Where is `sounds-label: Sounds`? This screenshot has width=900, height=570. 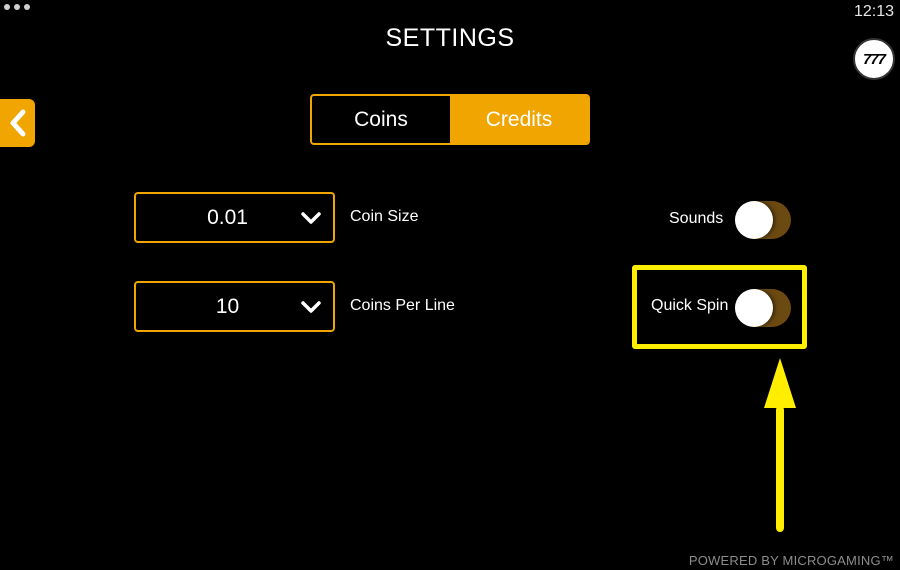 sounds-label: Sounds is located at coordinates (696, 218).